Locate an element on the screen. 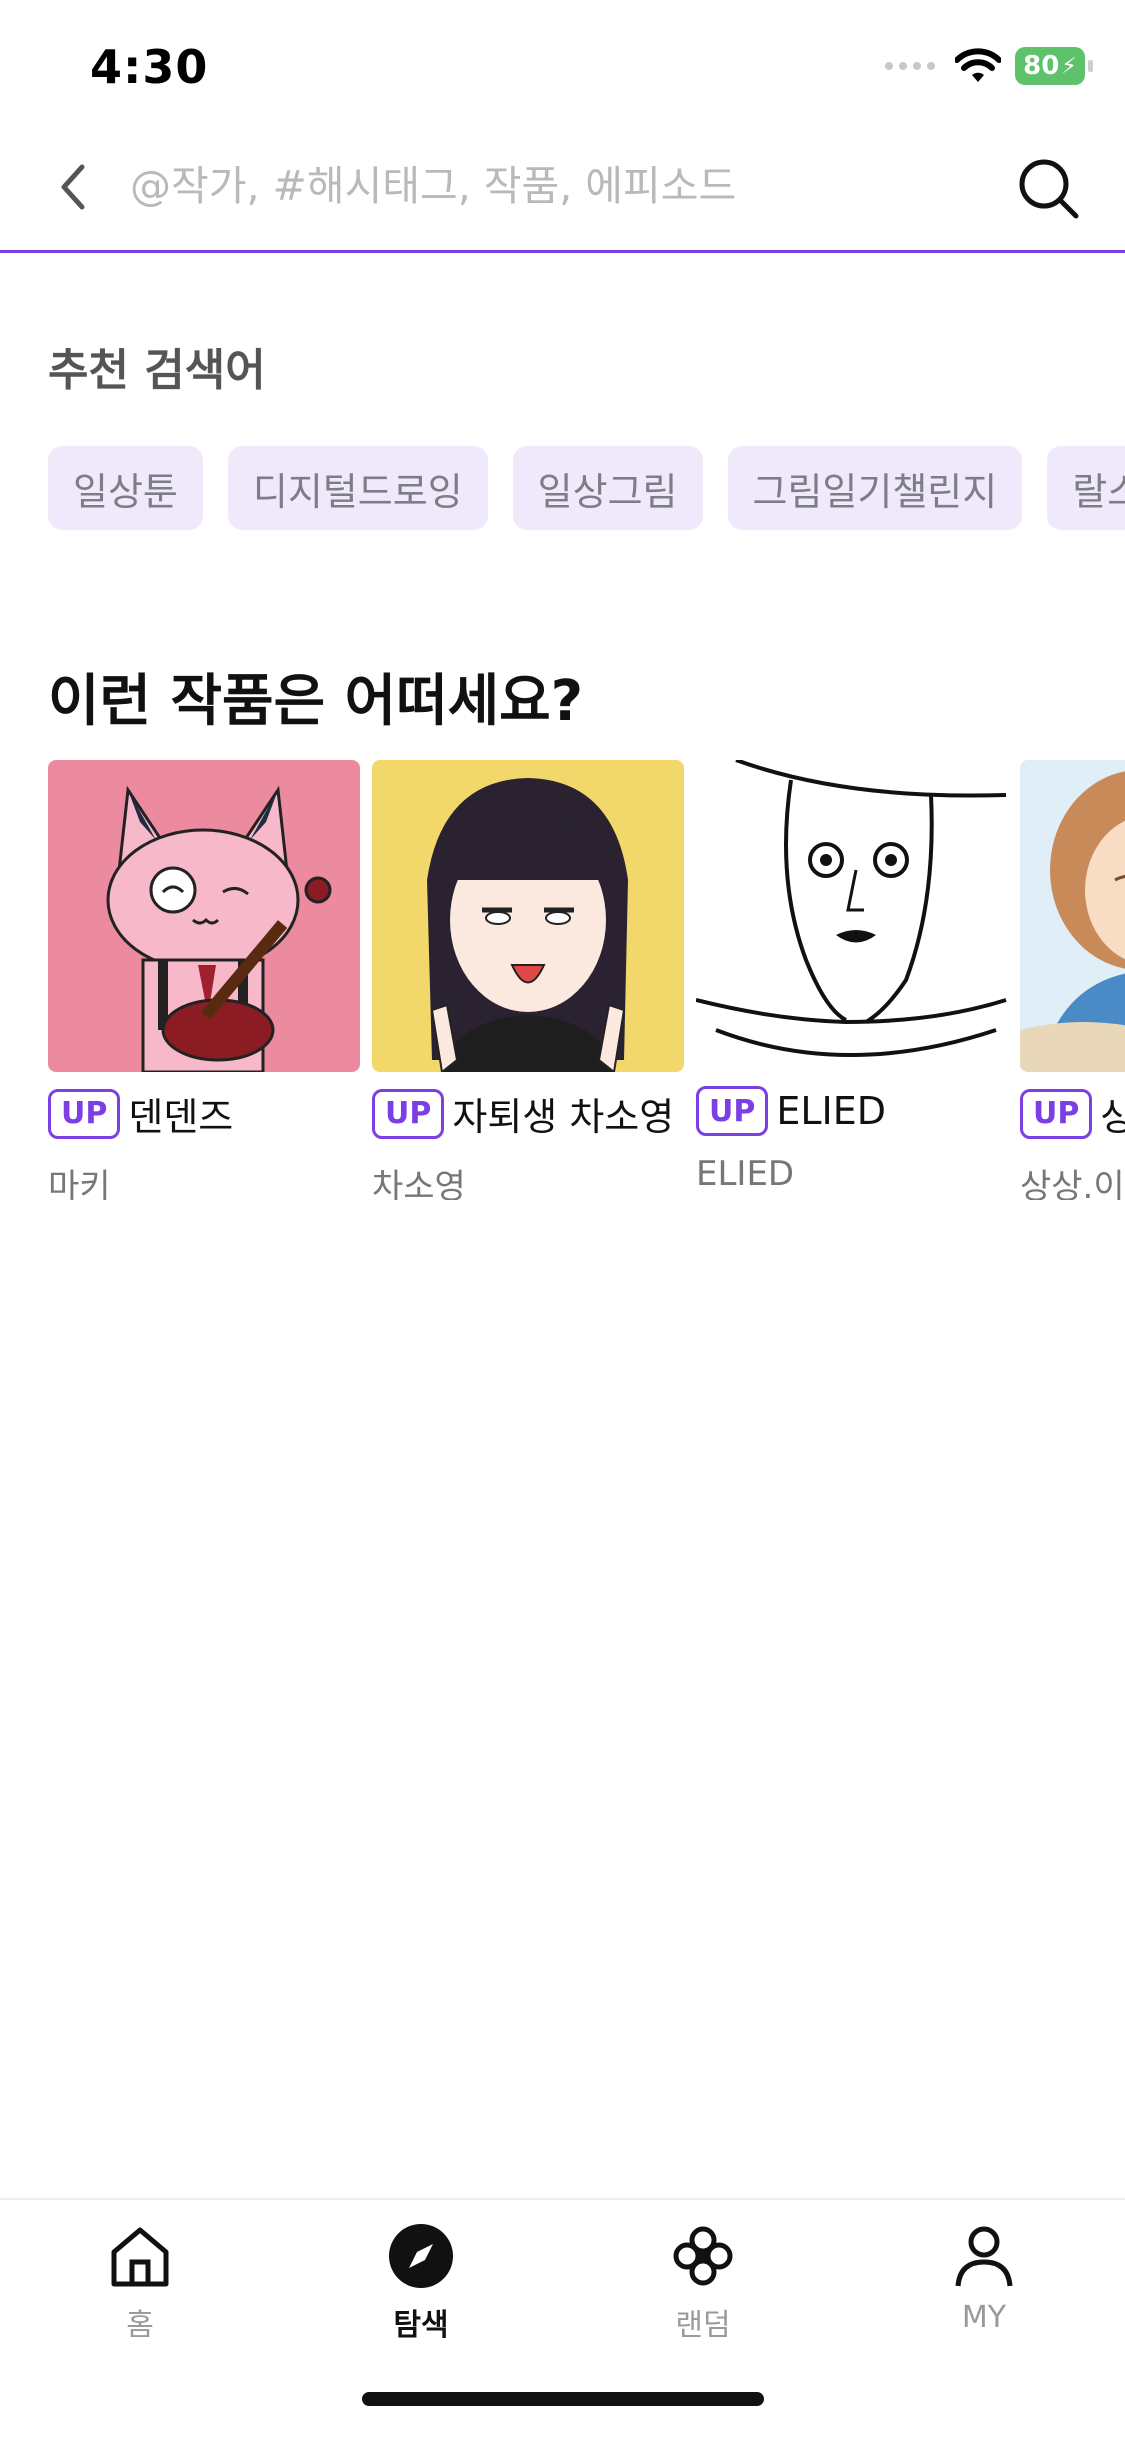  back-button is located at coordinates (73, 187).